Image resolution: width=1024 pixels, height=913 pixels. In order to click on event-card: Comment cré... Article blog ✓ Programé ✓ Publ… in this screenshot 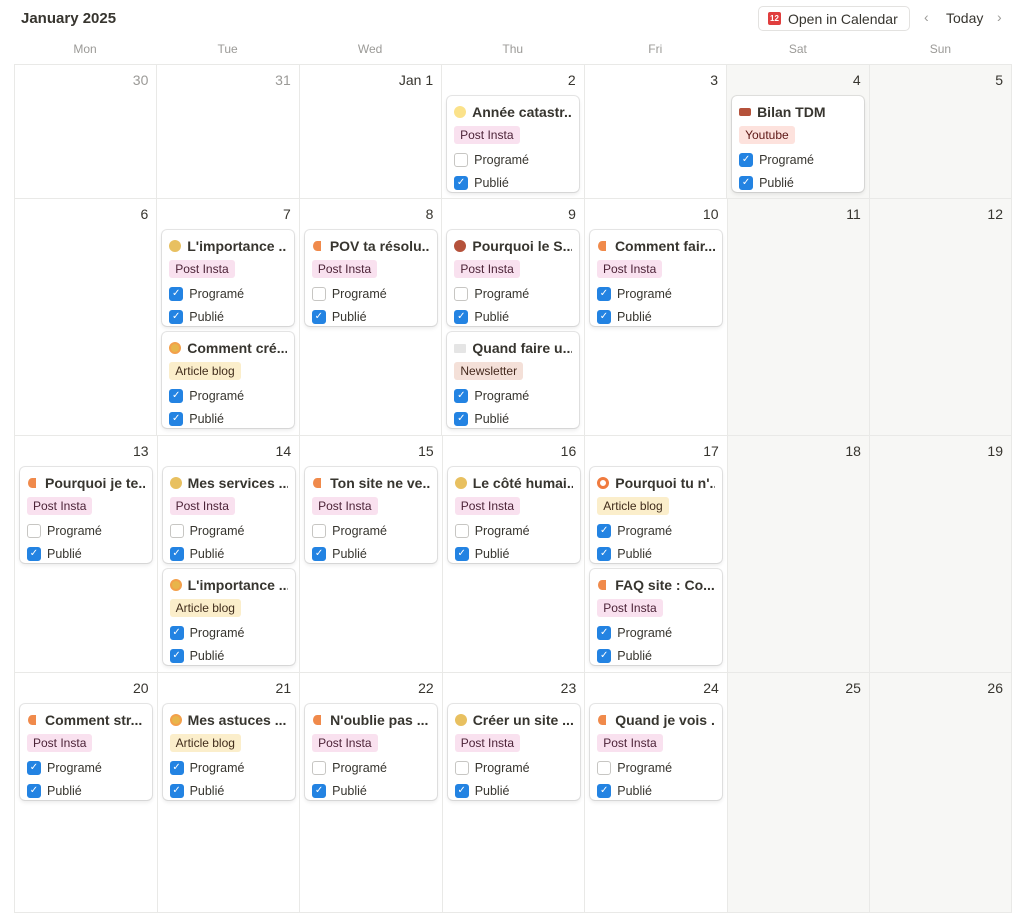, I will do `click(228, 380)`.